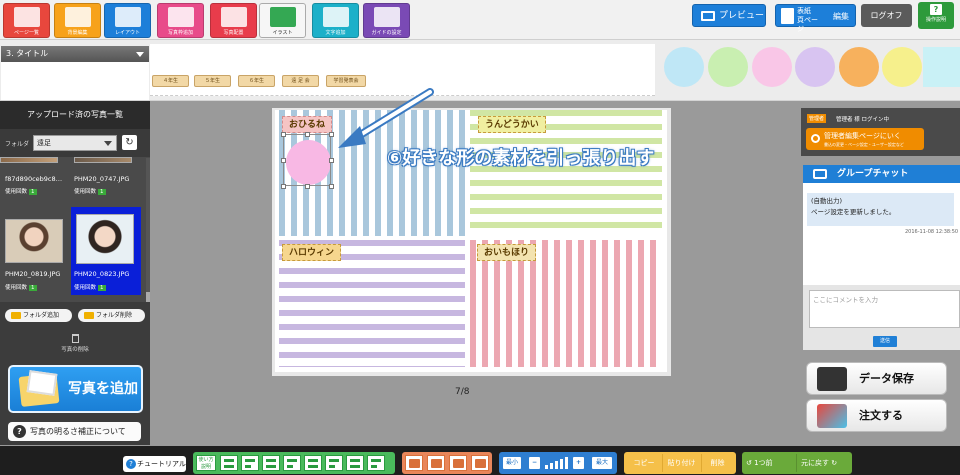  I want to click on photo-name: PHM20_0819.JPG, so click(33, 274).